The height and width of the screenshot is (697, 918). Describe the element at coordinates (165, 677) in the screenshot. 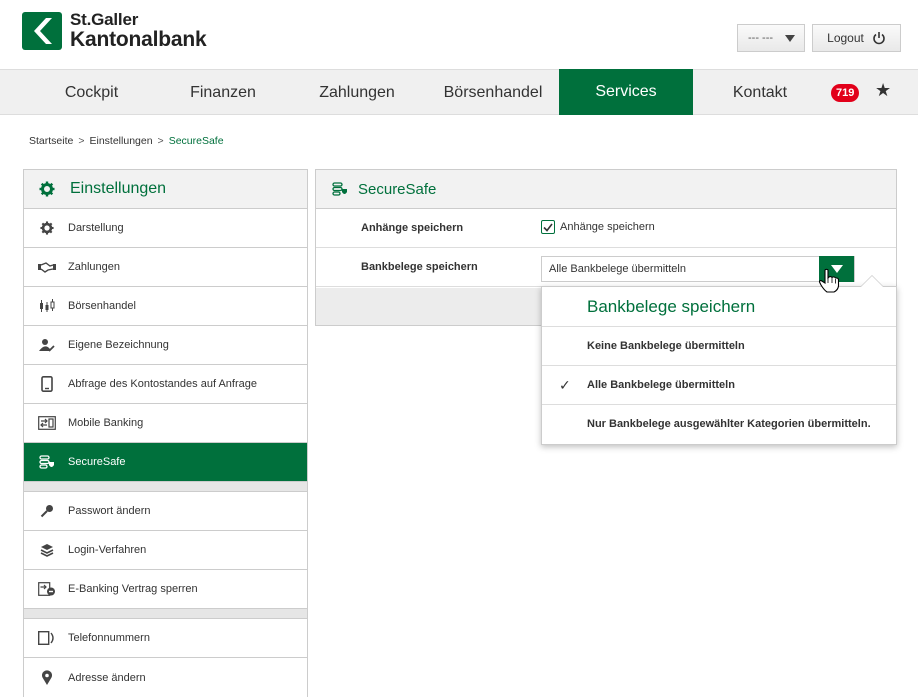

I see `sidebar-item-adresse: Adresse ändern` at that location.